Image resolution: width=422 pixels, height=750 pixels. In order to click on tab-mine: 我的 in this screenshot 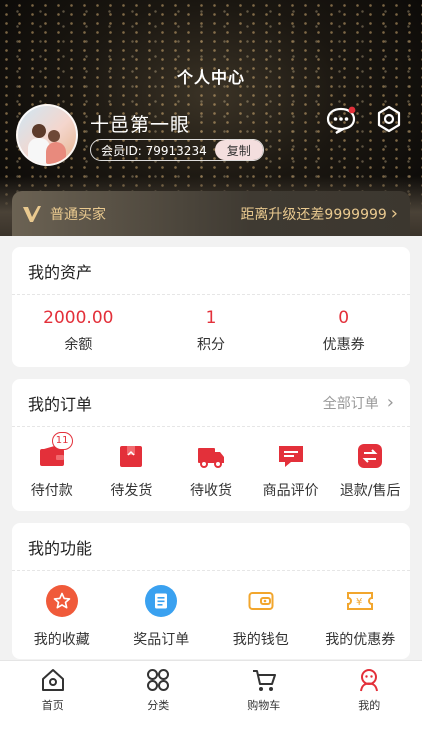, I will do `click(369, 705)`.